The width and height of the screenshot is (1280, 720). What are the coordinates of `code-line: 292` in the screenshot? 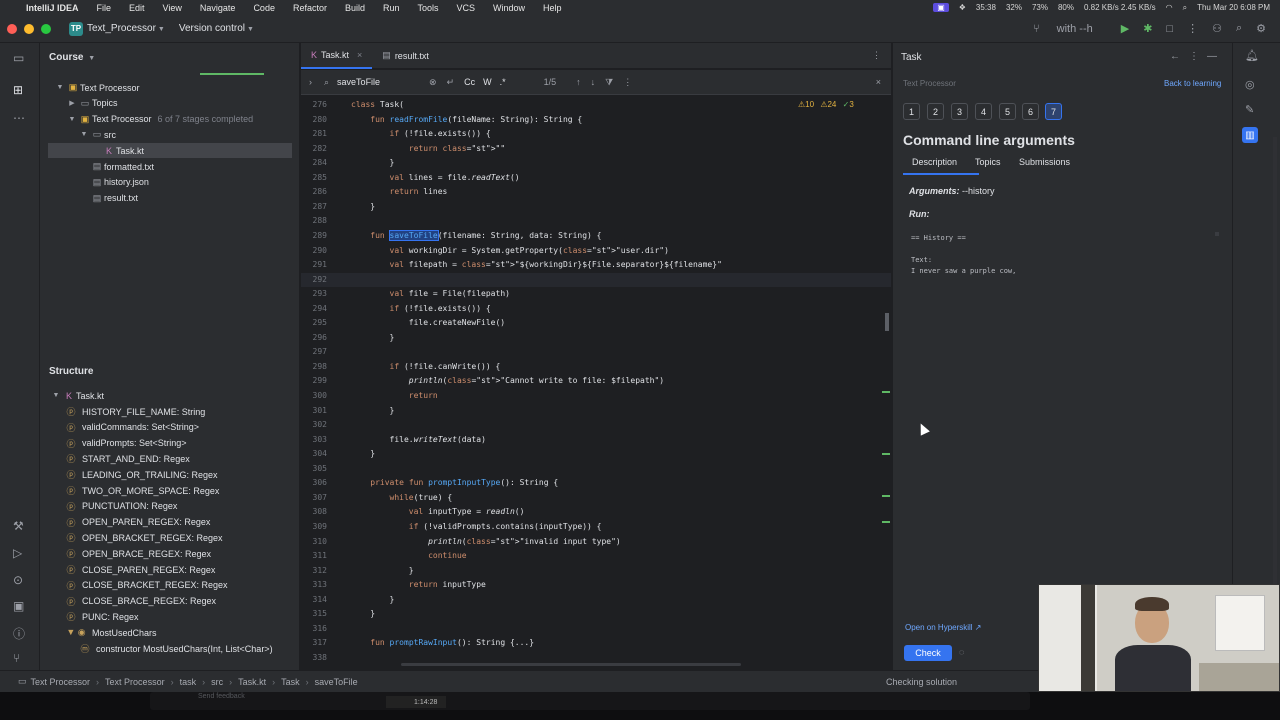 It's located at (596, 279).